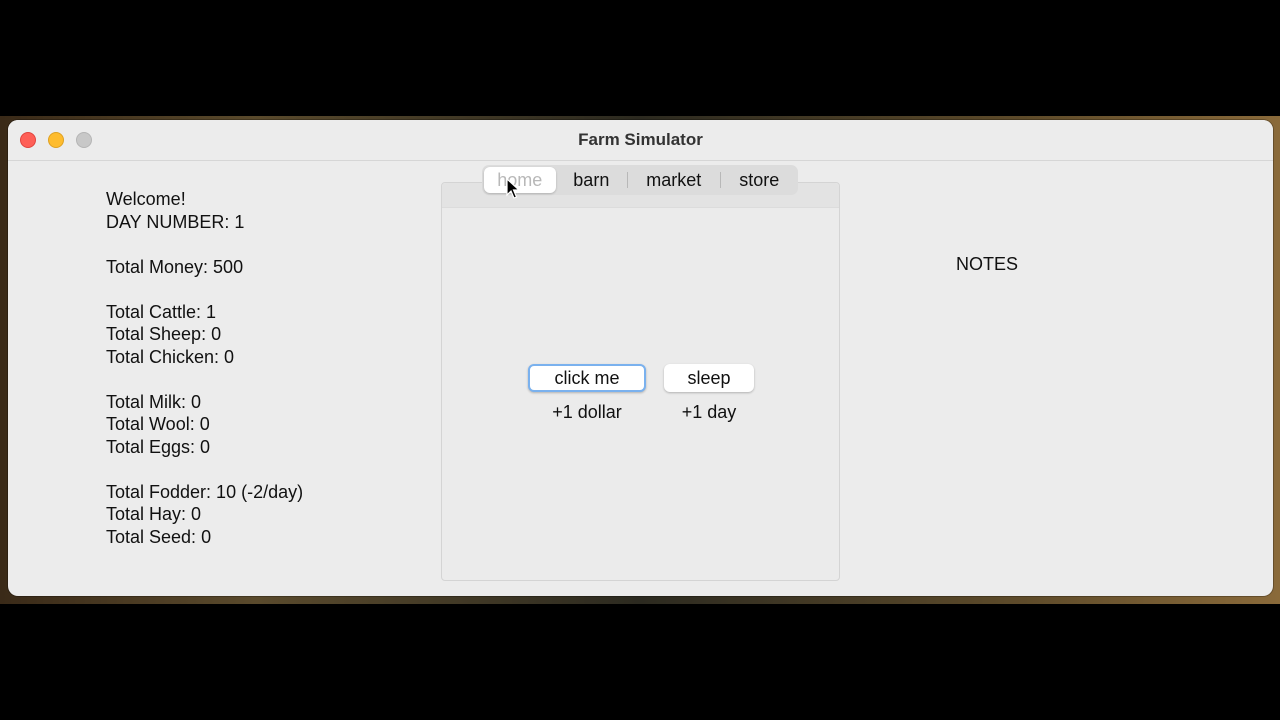 The width and height of the screenshot is (1280, 720). I want to click on welcome-text: Welcome!, so click(146, 199).